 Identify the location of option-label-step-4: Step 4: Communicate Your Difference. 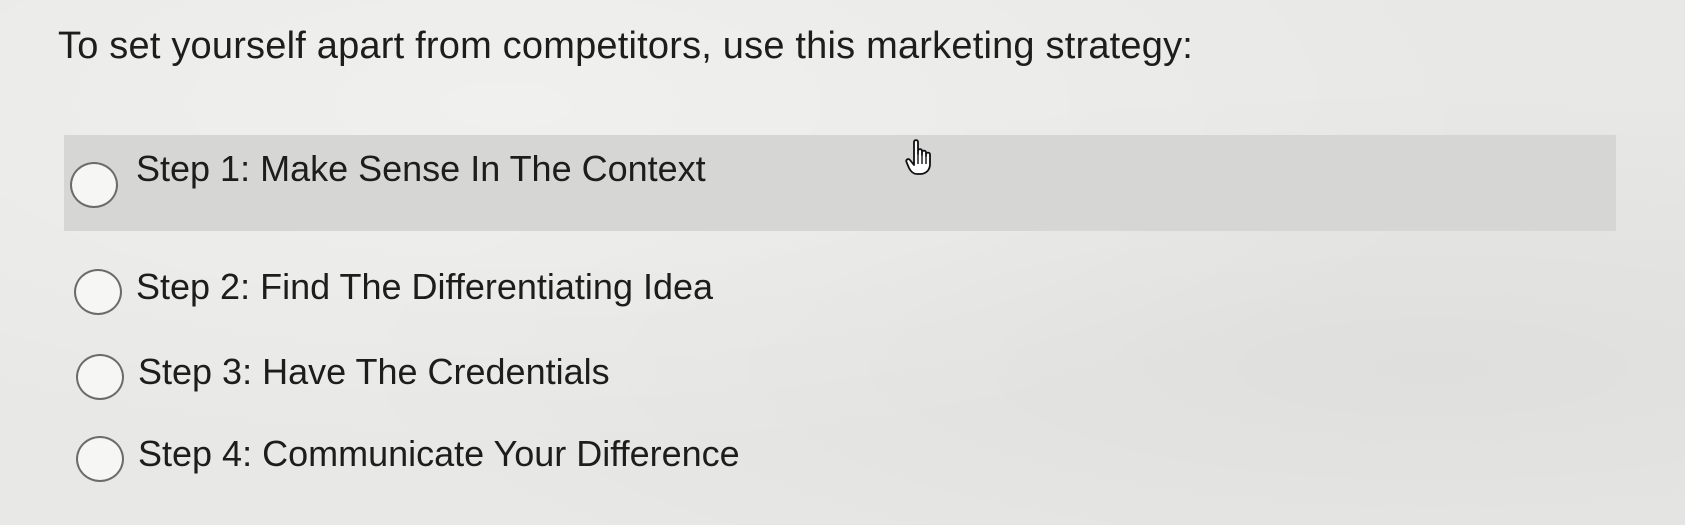
(439, 453).